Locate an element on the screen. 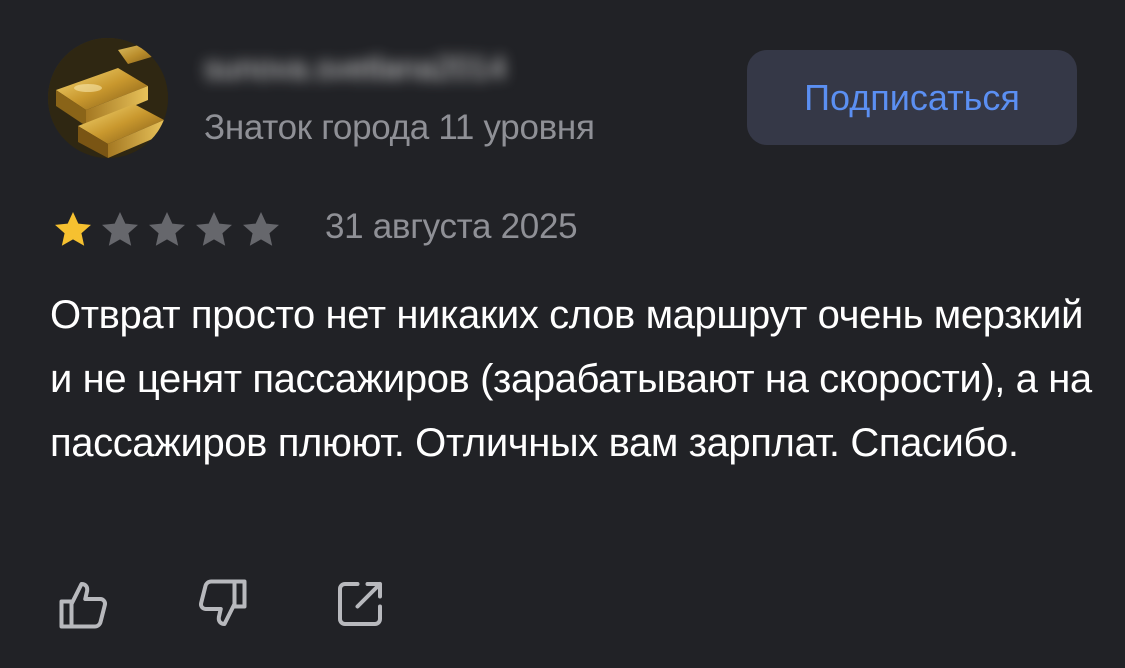 This screenshot has height=668, width=1125. subscribe-button: Подписаться is located at coordinates (912, 97).